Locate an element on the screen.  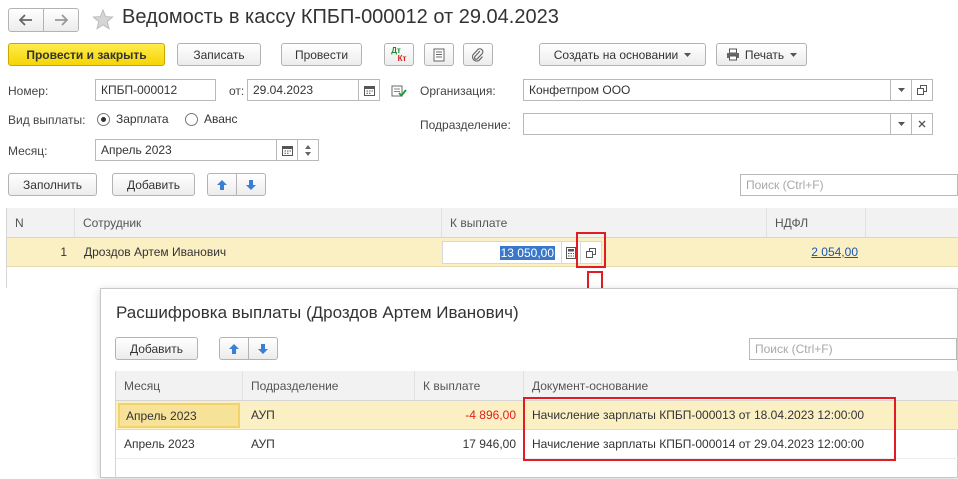
back-button is located at coordinates (26, 20).